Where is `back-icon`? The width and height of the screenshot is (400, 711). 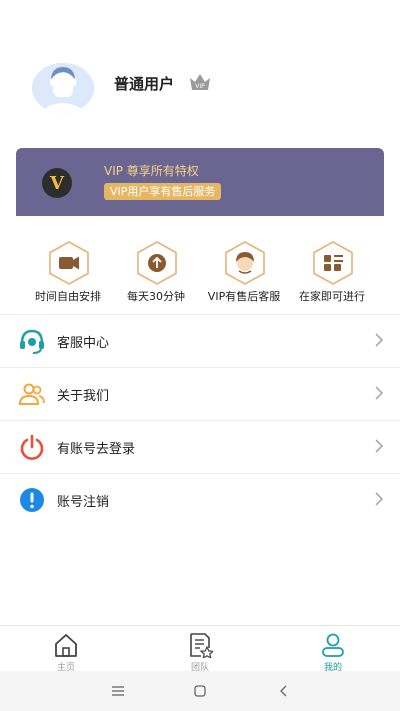
back-icon is located at coordinates (284, 691).